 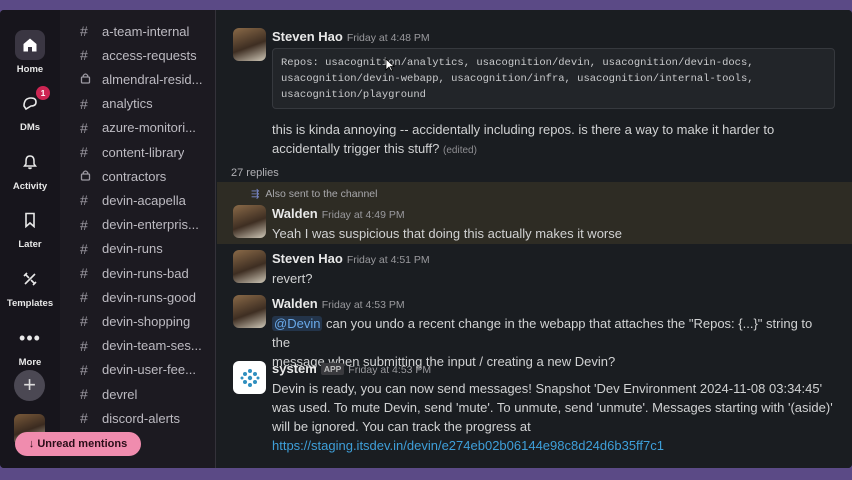 What do you see at coordinates (30, 186) in the screenshot?
I see `rail-label-activity: Activity` at bounding box center [30, 186].